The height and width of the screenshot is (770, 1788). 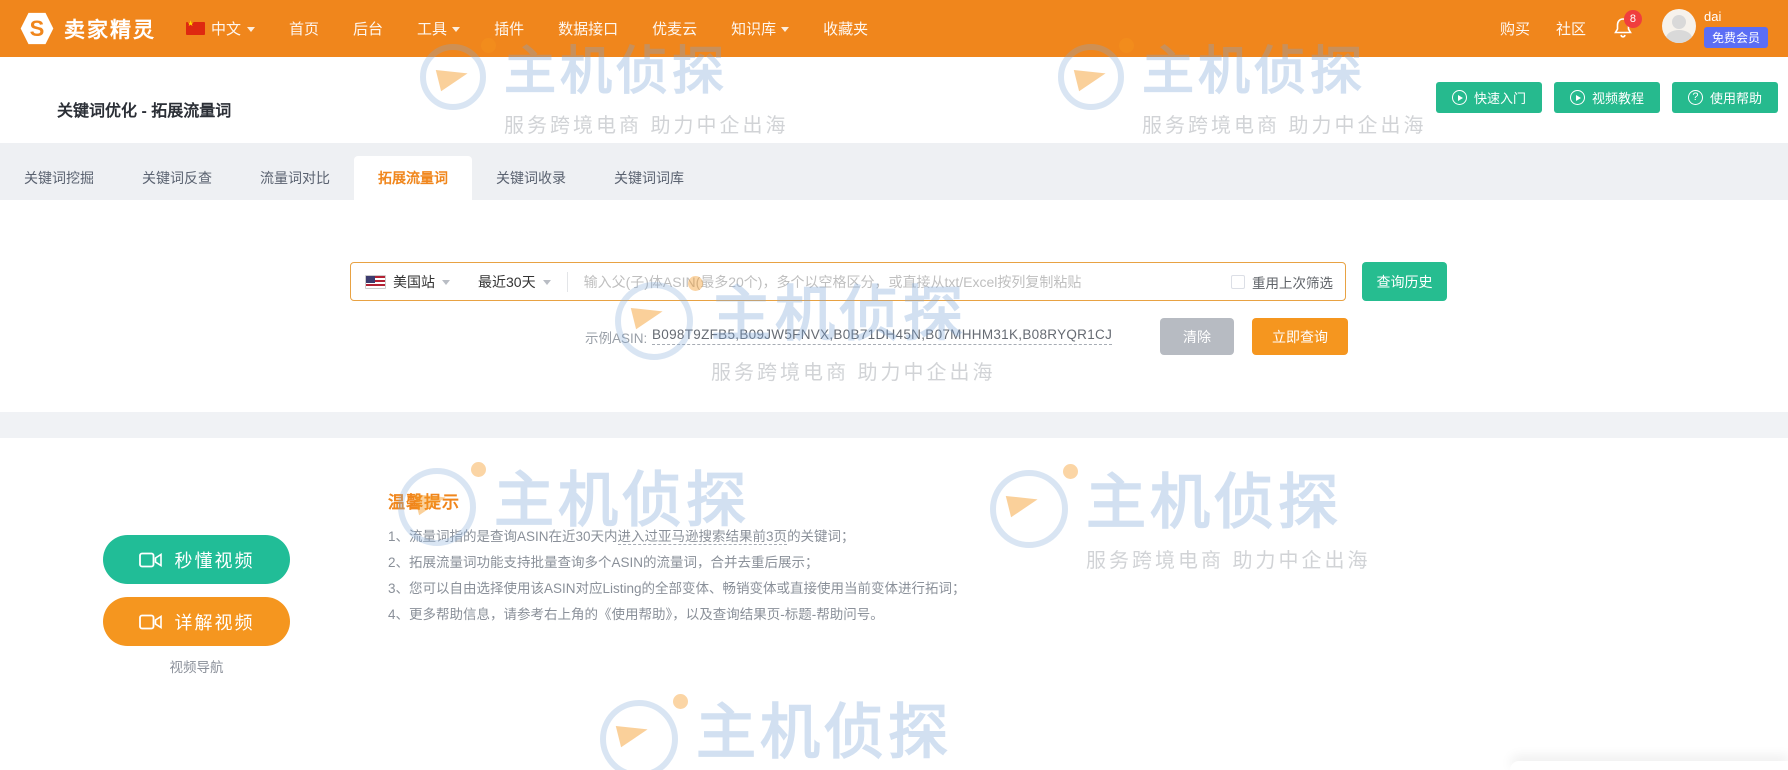 What do you see at coordinates (226, 29) in the screenshot?
I see `language-label: 中文` at bounding box center [226, 29].